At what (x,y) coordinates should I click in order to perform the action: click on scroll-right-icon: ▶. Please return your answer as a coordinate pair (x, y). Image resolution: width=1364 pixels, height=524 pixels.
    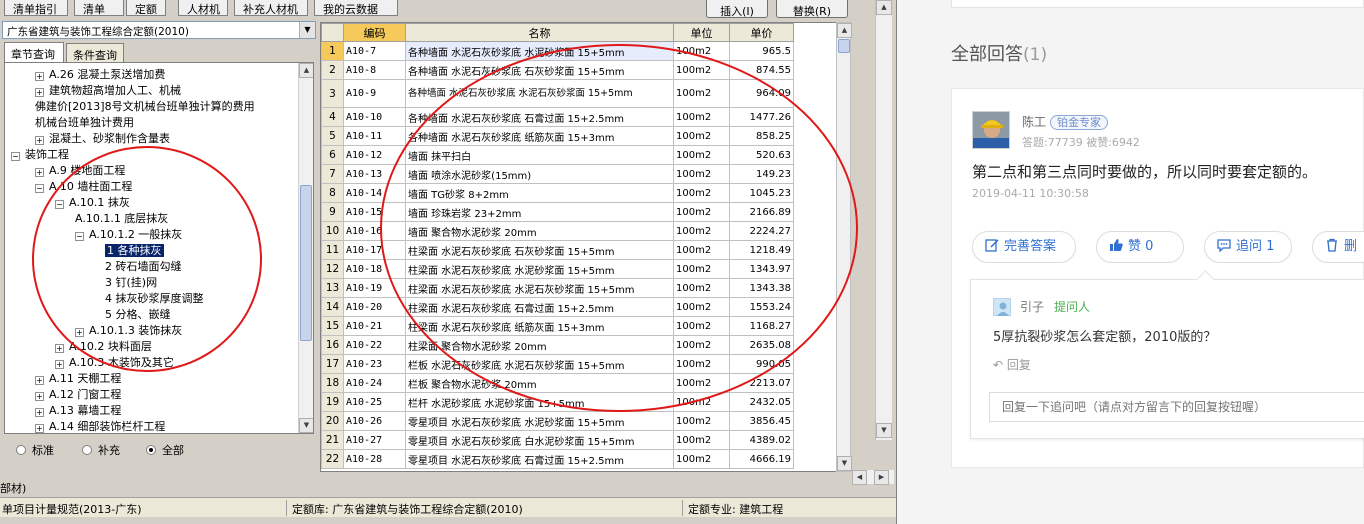
    Looking at the image, I should click on (881, 477).